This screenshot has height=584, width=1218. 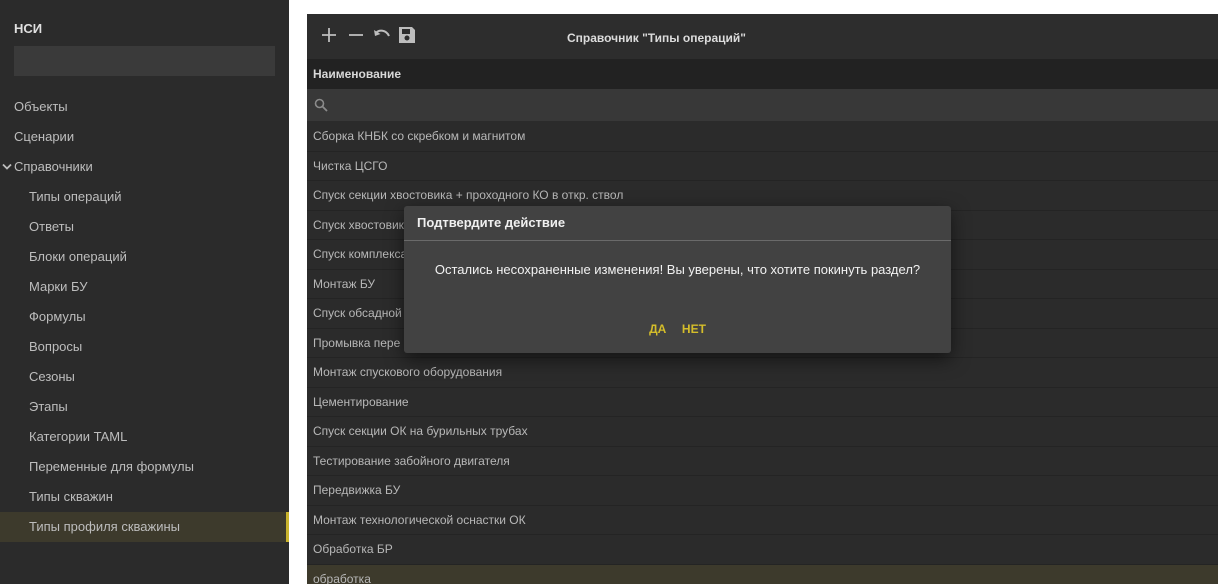 I want to click on no-button: НЕТ, so click(x=694, y=329).